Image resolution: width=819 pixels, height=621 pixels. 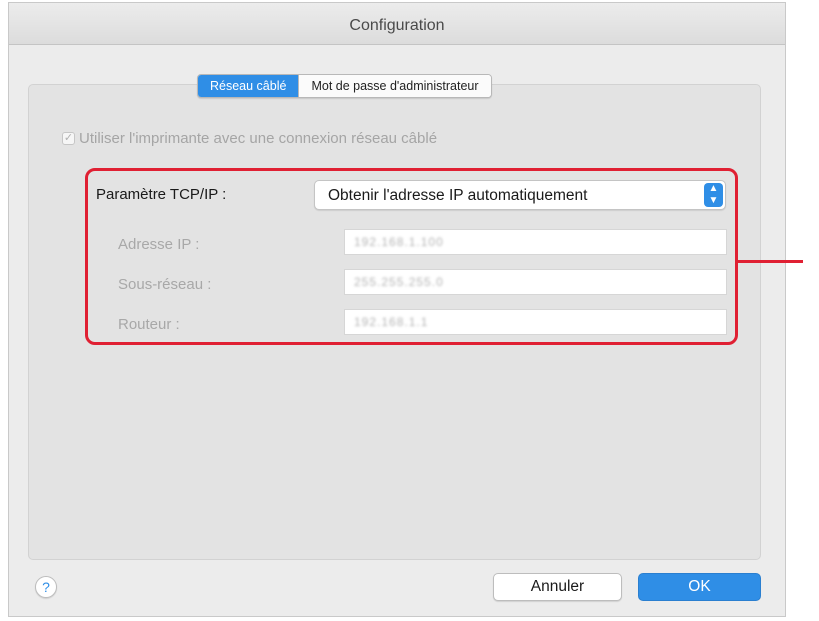 What do you see at coordinates (248, 86) in the screenshot?
I see `tab-wired-network: Réseau câblé` at bounding box center [248, 86].